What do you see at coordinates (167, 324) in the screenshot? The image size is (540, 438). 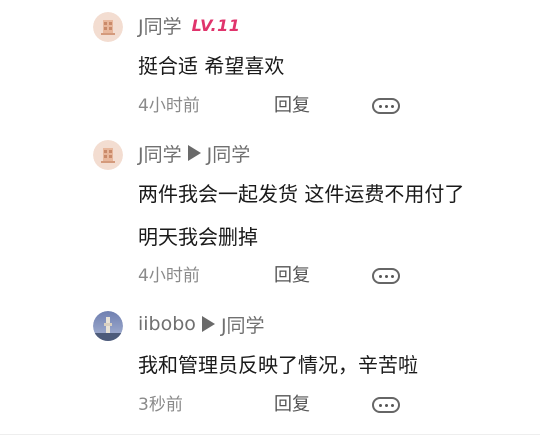 I see `author-name: iibobo` at bounding box center [167, 324].